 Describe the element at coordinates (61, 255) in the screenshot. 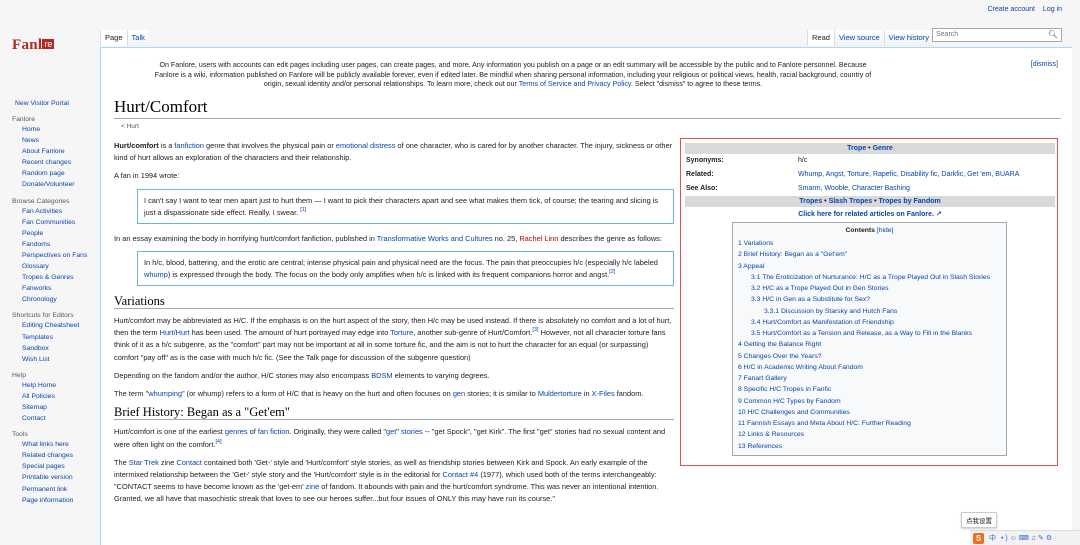

I see `sidebar-item-perspectives: Perspectives on Fans` at that location.